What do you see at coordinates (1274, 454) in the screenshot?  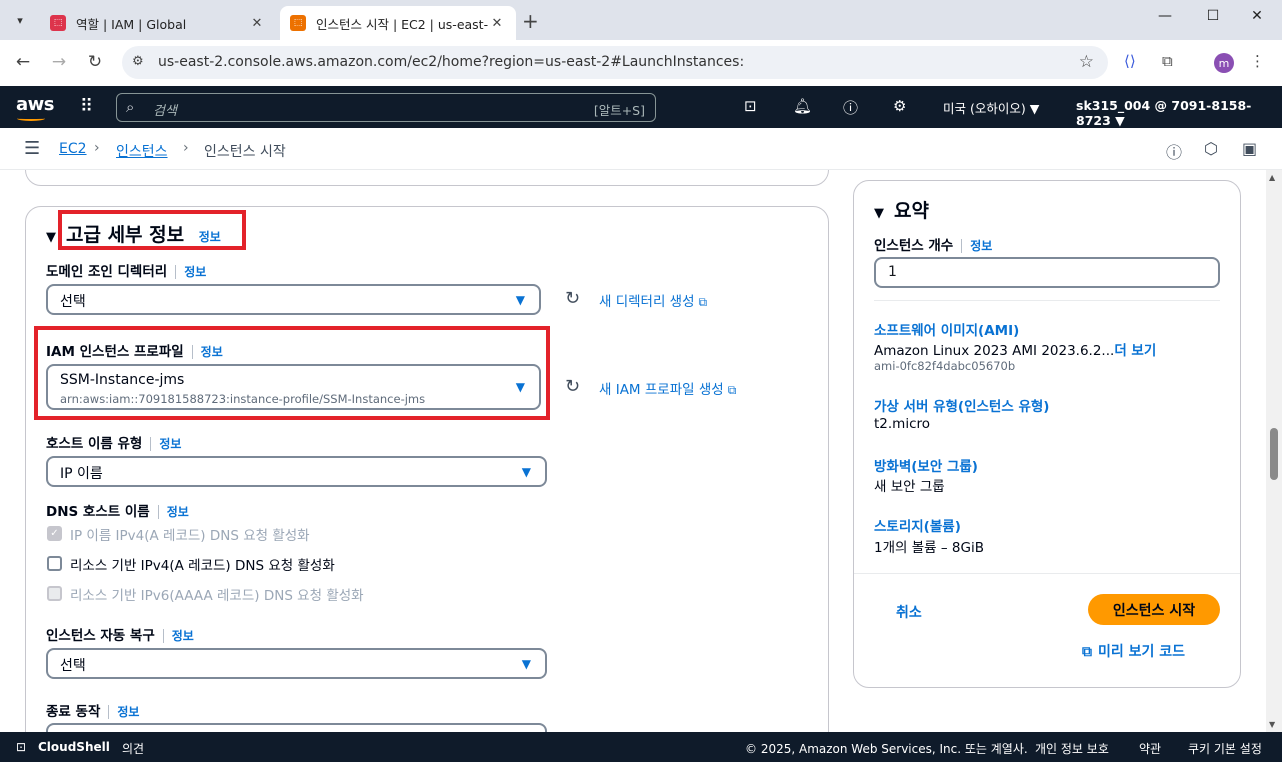 I see `scroll-thumb` at bounding box center [1274, 454].